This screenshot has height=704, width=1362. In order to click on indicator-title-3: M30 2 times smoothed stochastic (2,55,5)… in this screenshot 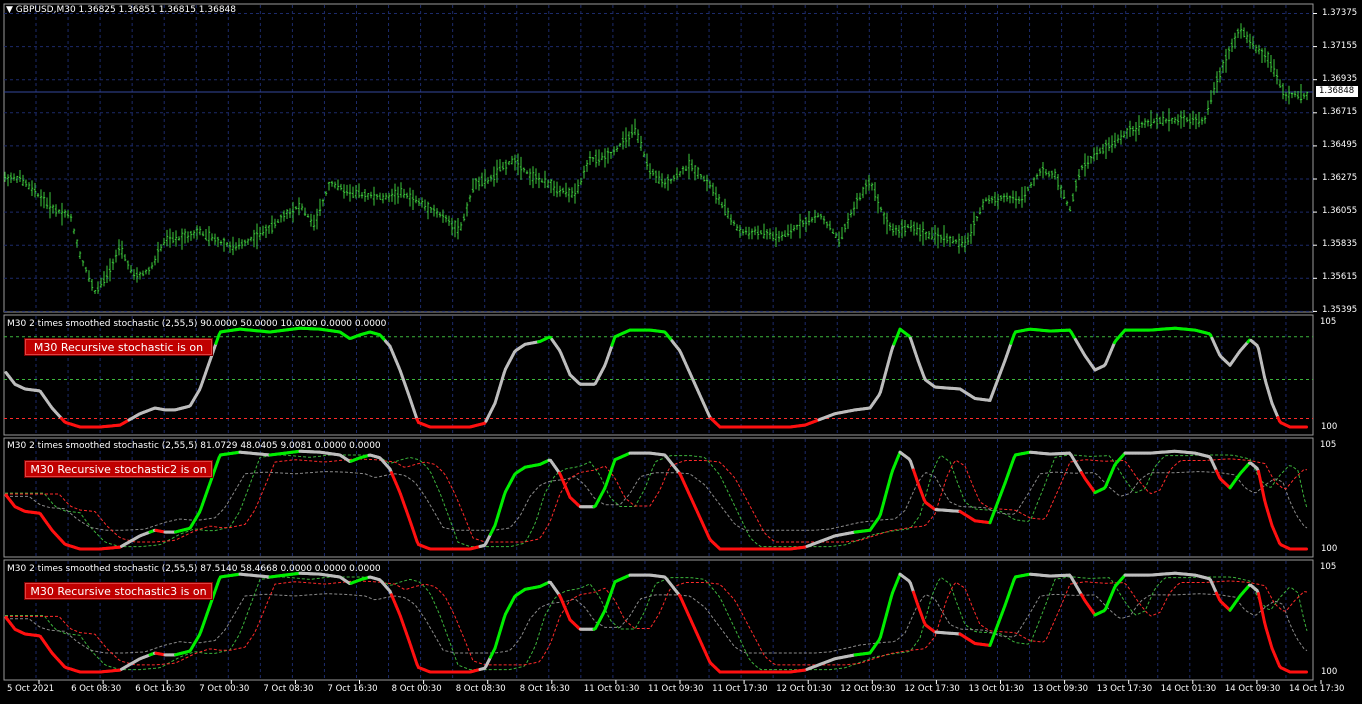, I will do `click(194, 569)`.